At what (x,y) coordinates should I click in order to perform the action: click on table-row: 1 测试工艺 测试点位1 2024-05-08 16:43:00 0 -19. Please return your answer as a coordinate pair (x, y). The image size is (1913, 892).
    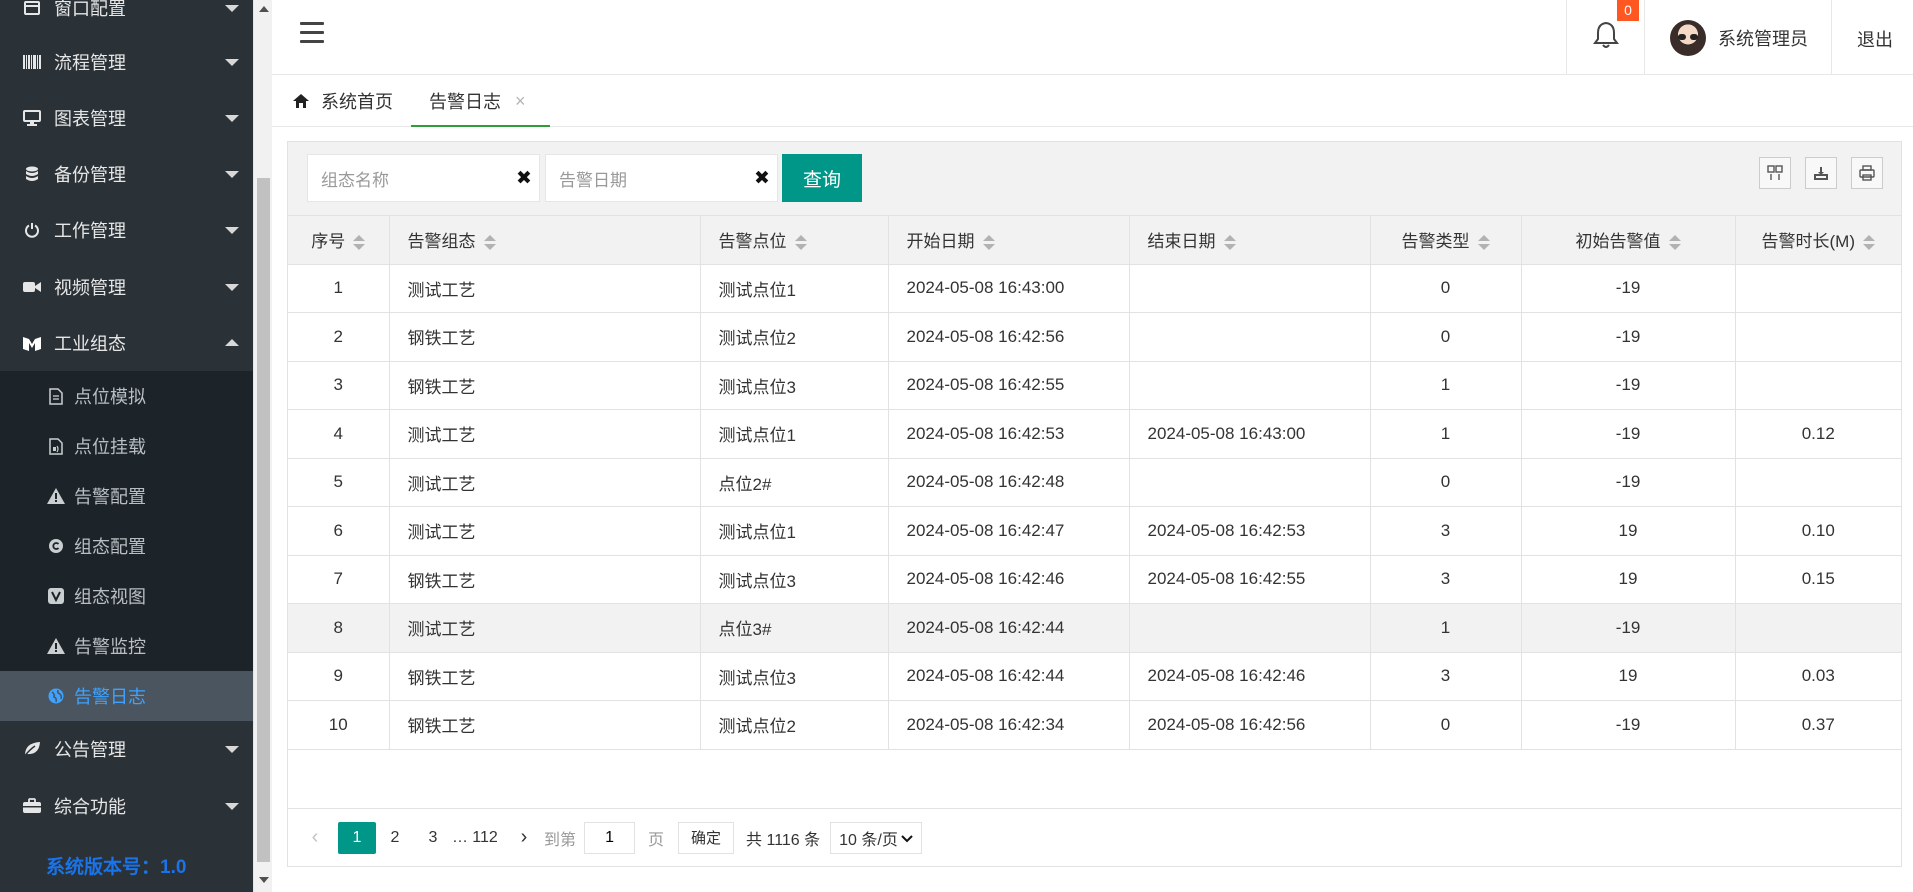
    Looking at the image, I should click on (1094, 288).